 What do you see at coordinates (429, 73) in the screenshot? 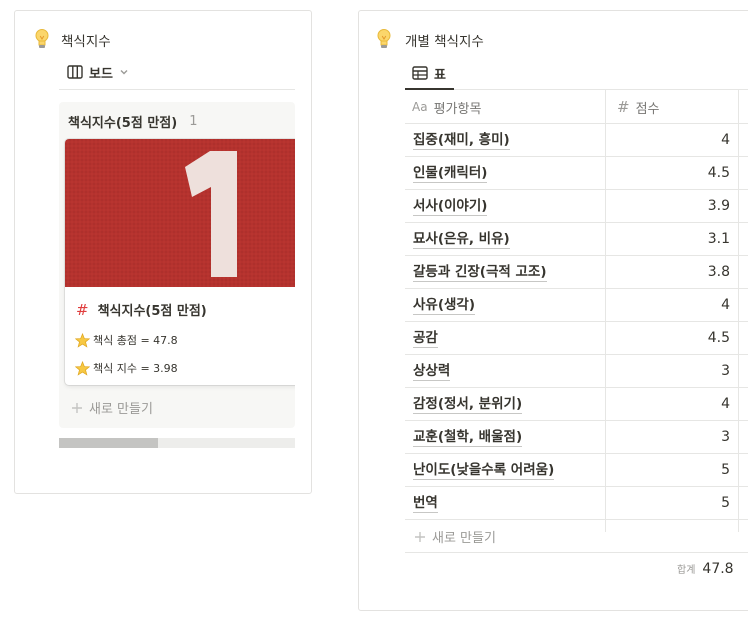
I see `tab-table-view: 표` at bounding box center [429, 73].